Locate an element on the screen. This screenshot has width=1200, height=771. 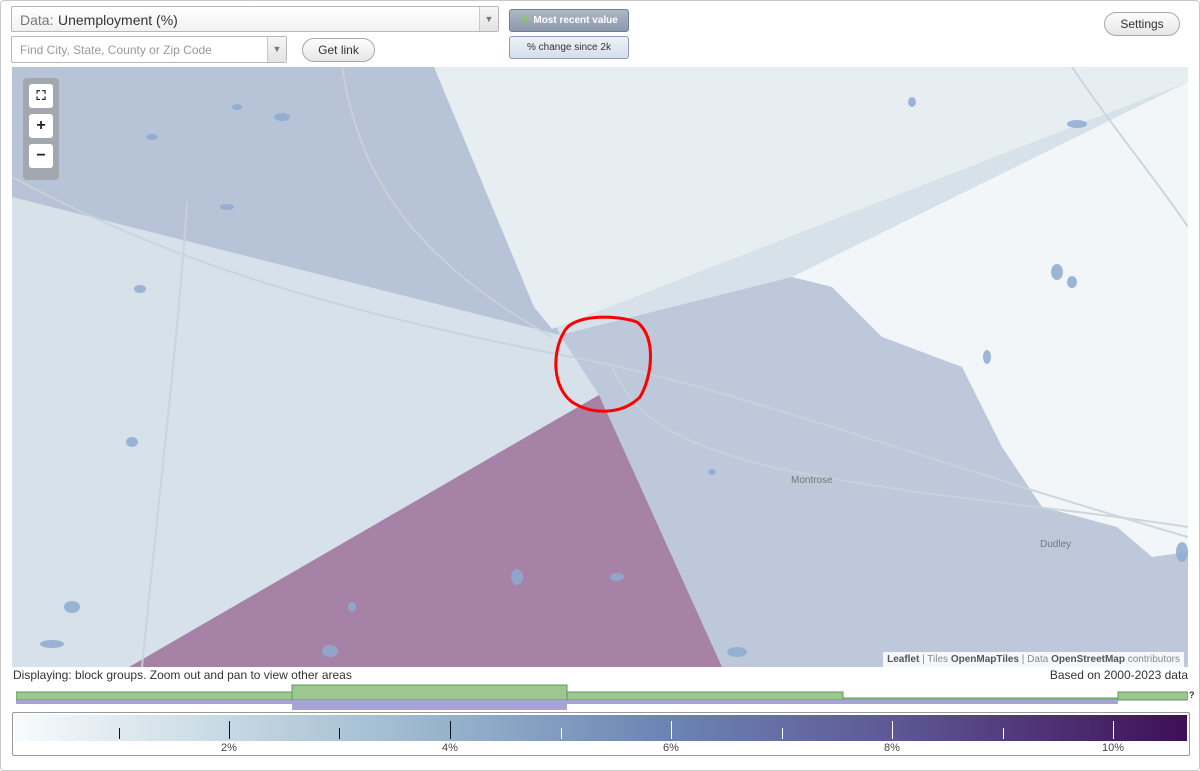
zoom-in-icon: + is located at coordinates (41, 126).